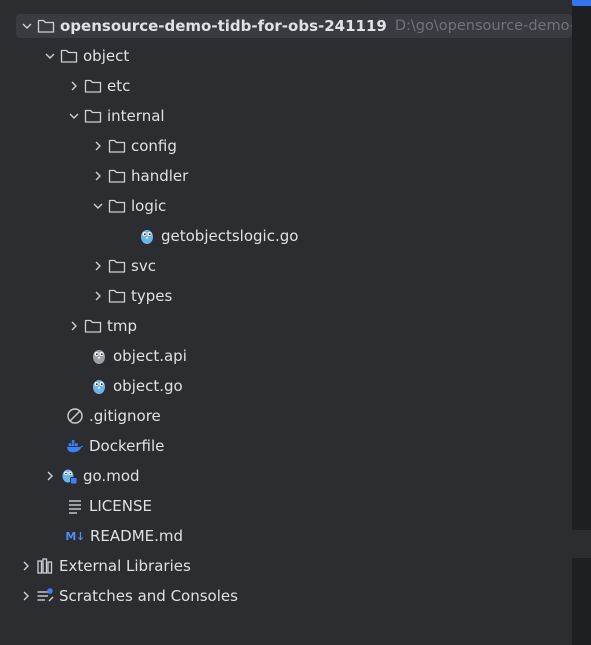 This screenshot has width=591, height=645. What do you see at coordinates (136, 116) in the screenshot?
I see `tree-item-label: internal` at bounding box center [136, 116].